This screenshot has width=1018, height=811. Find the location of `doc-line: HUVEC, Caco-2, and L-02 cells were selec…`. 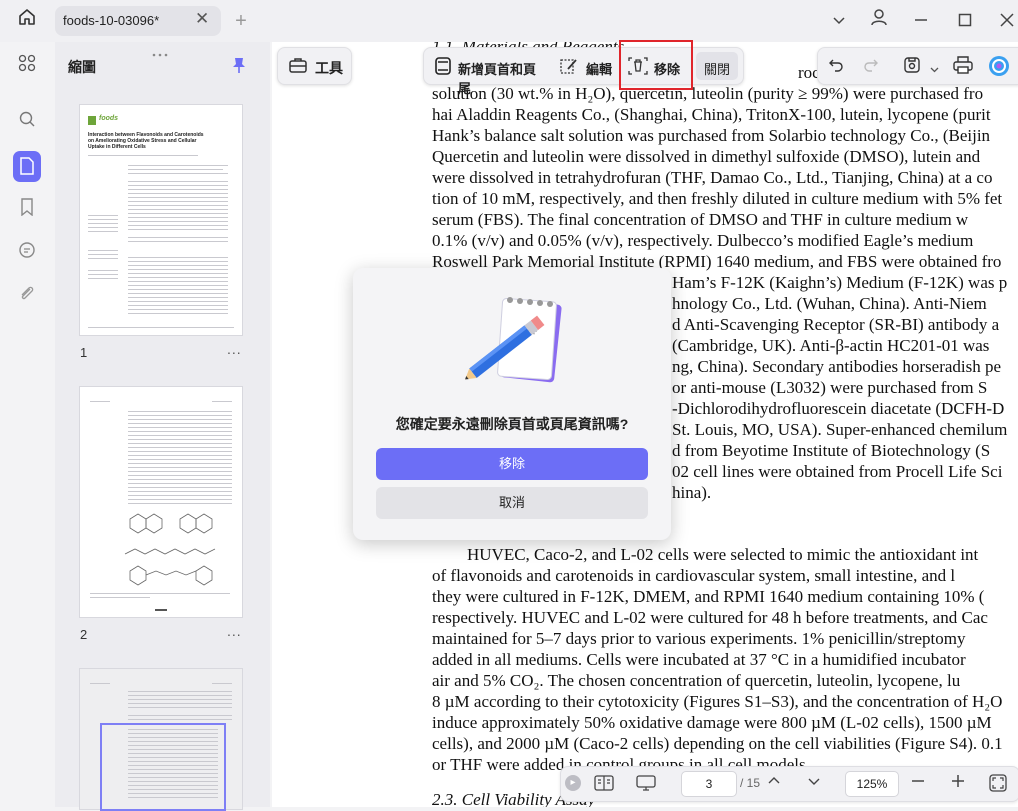

doc-line: HUVEC, Caco-2, and L-02 cells were selec… is located at coordinates (723, 554).